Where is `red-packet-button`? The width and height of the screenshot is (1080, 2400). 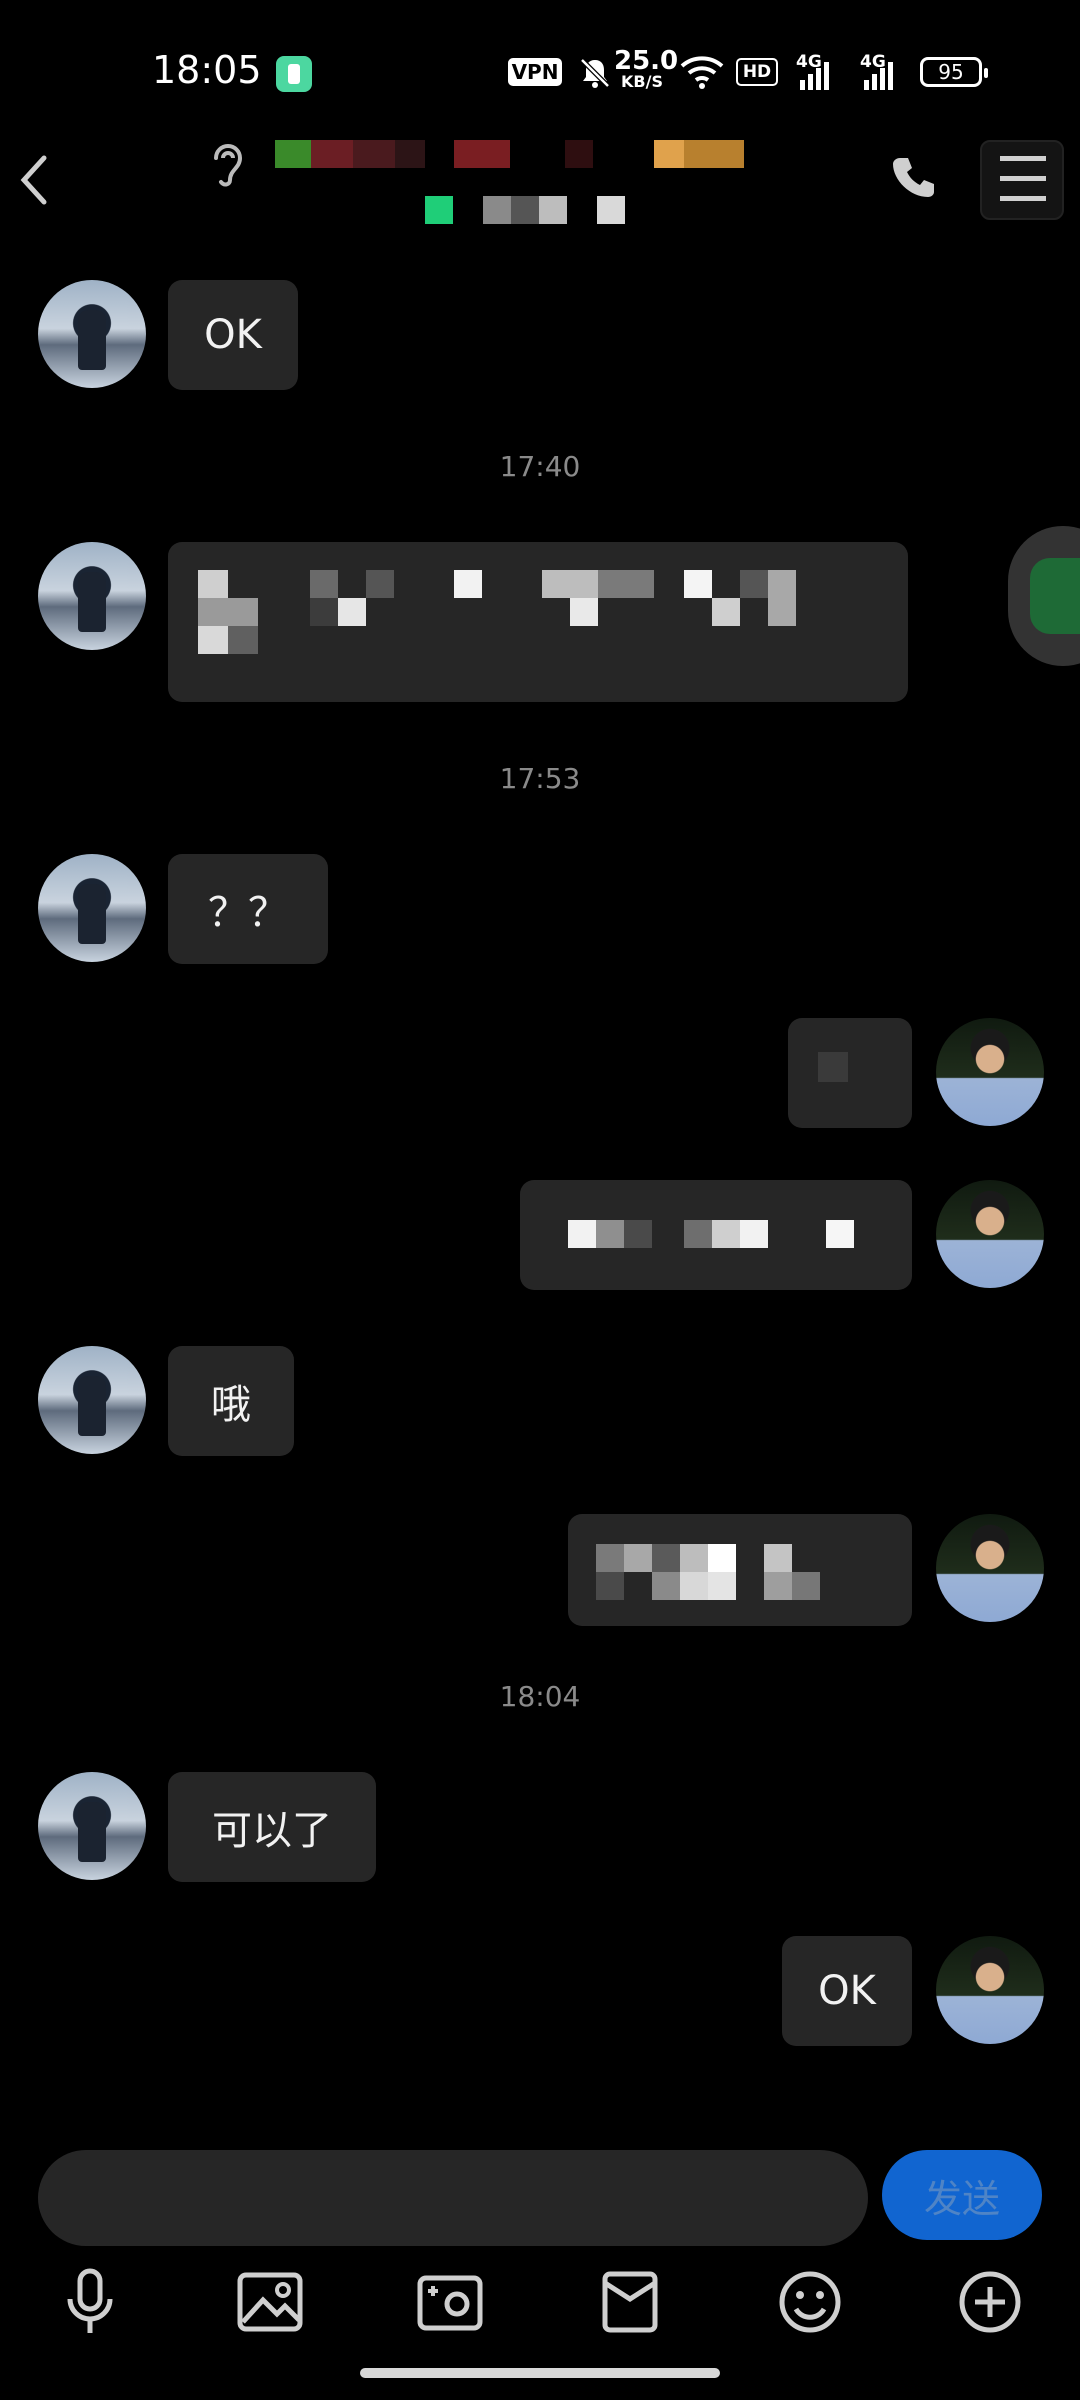 red-packet-button is located at coordinates (630, 2302).